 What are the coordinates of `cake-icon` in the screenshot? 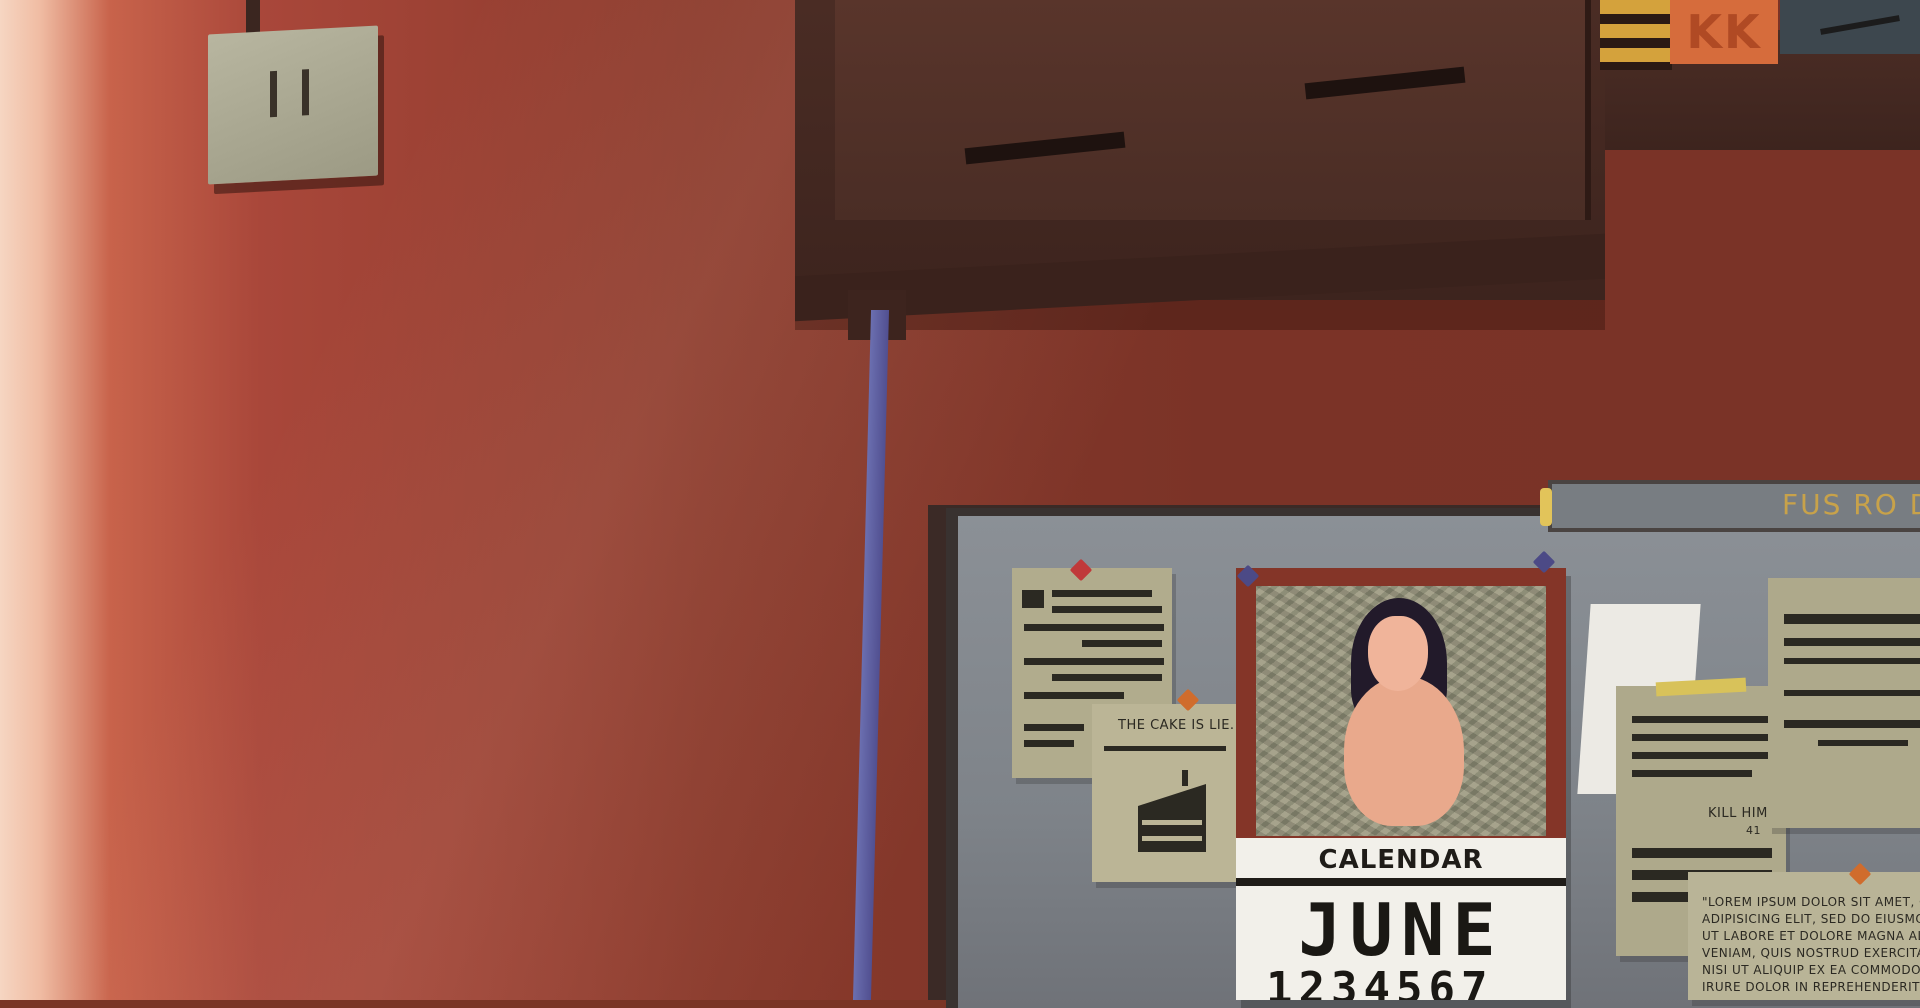 It's located at (1172, 811).